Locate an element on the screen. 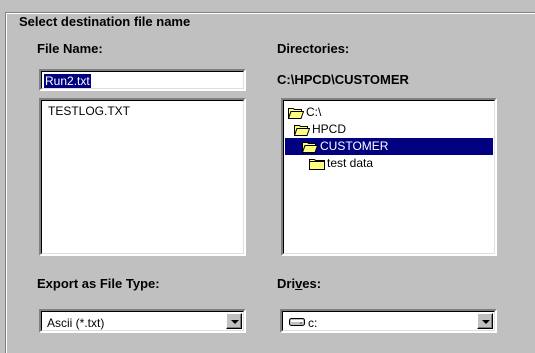  directory-item-hpcd: HPCD is located at coordinates (320, 129).